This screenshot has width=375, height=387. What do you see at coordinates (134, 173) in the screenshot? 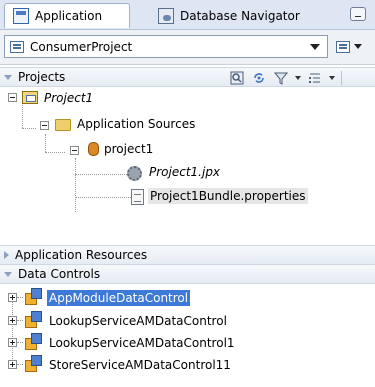
I see `gear-icon` at bounding box center [134, 173].